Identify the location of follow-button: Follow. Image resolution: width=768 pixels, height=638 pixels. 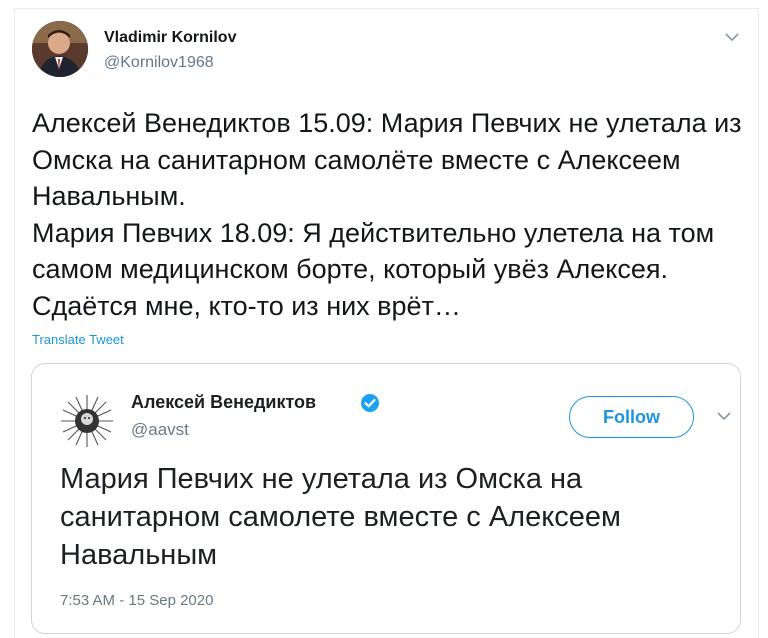
(631, 417).